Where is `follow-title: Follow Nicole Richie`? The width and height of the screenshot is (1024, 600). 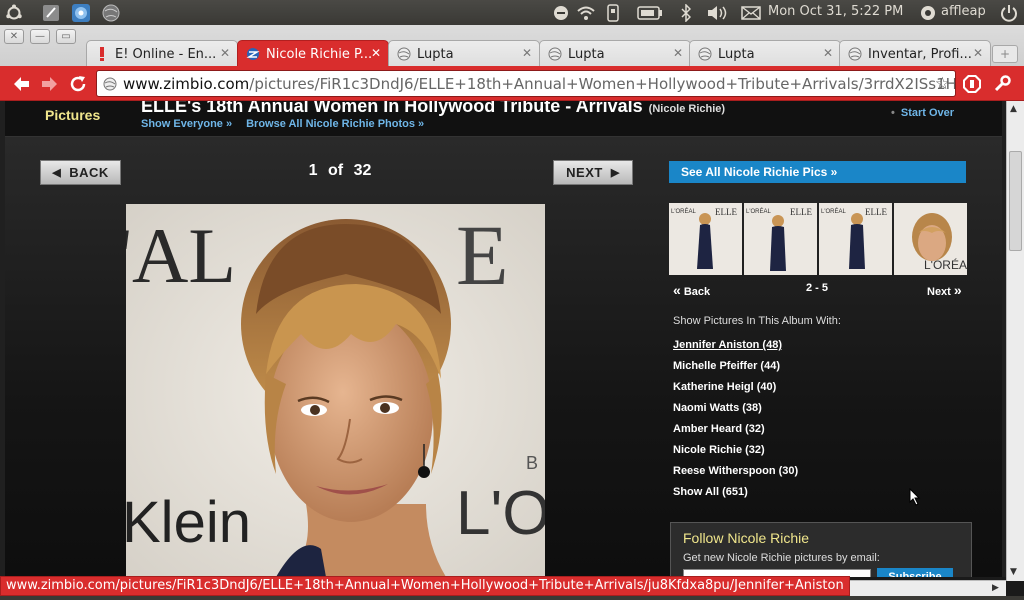 follow-title: Follow Nicole Richie is located at coordinates (746, 538).